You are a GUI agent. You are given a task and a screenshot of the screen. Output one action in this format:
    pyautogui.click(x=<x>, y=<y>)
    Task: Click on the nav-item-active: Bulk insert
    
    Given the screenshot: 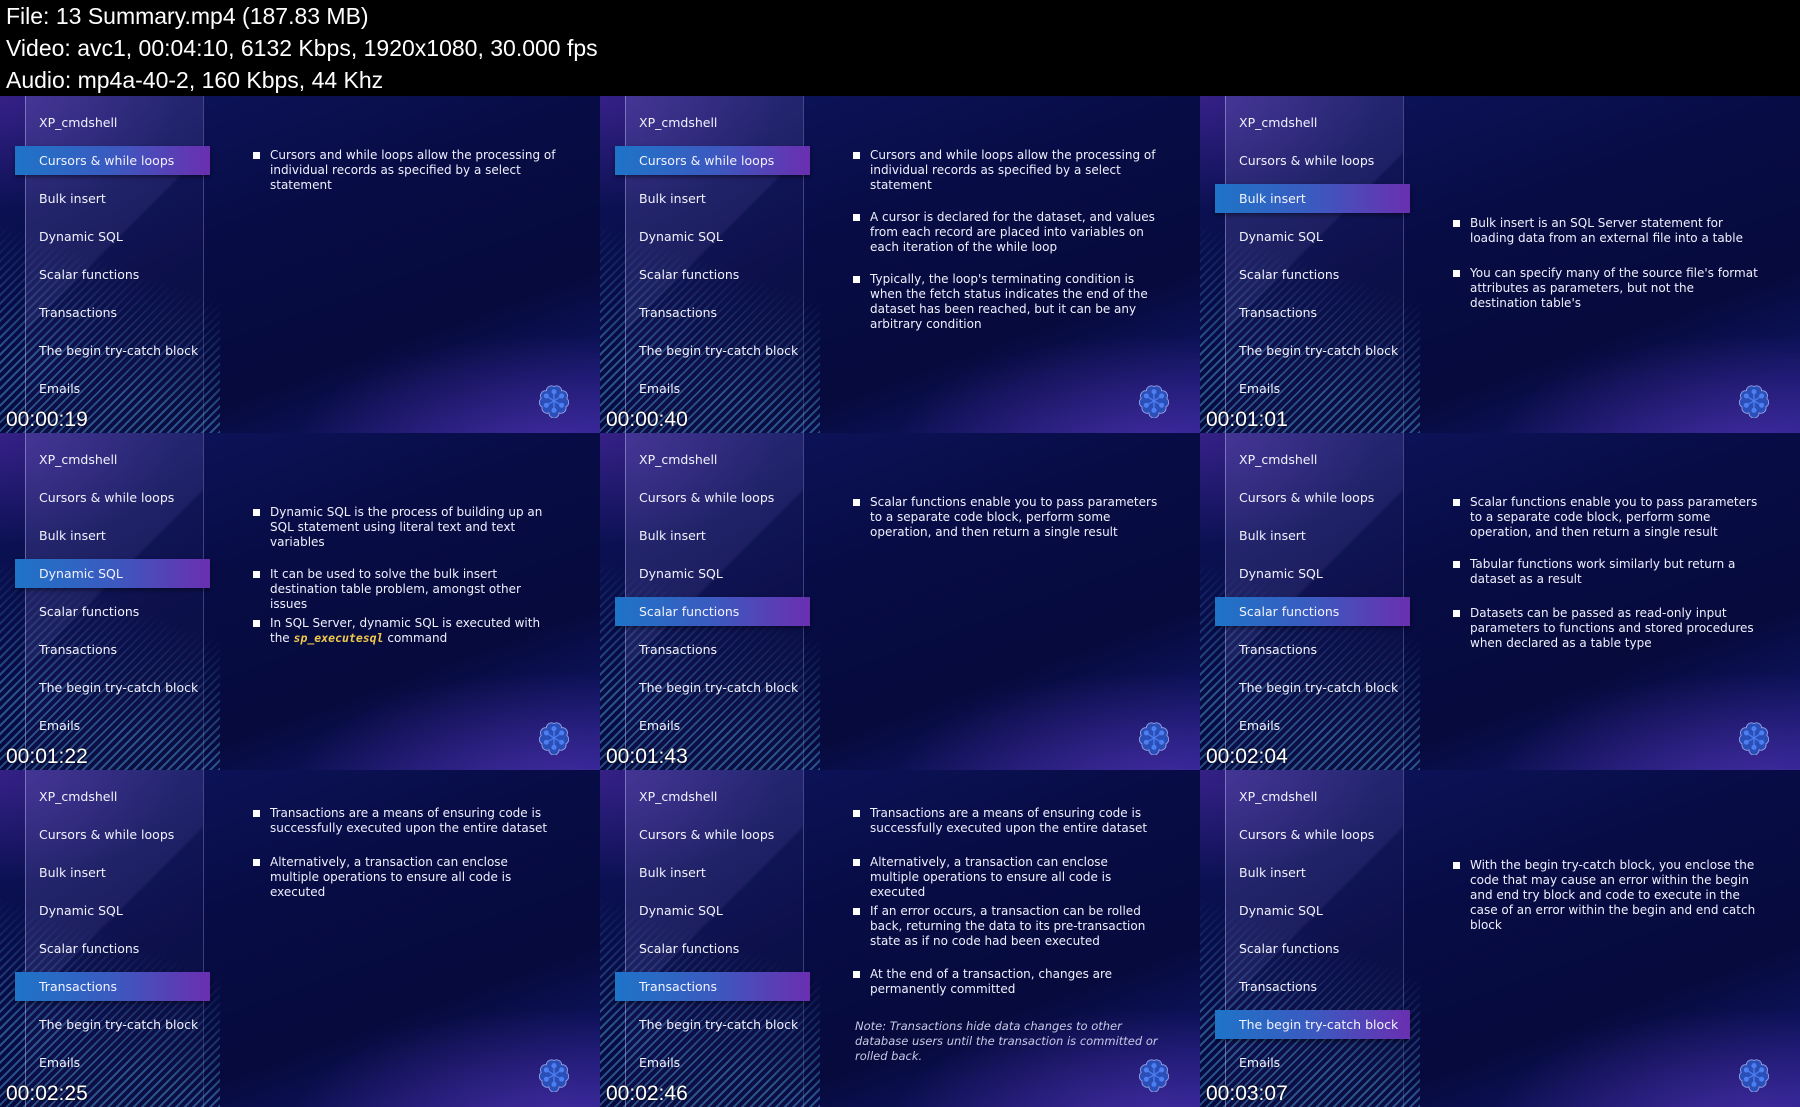 What is the action you would take?
    pyautogui.click(x=1312, y=198)
    